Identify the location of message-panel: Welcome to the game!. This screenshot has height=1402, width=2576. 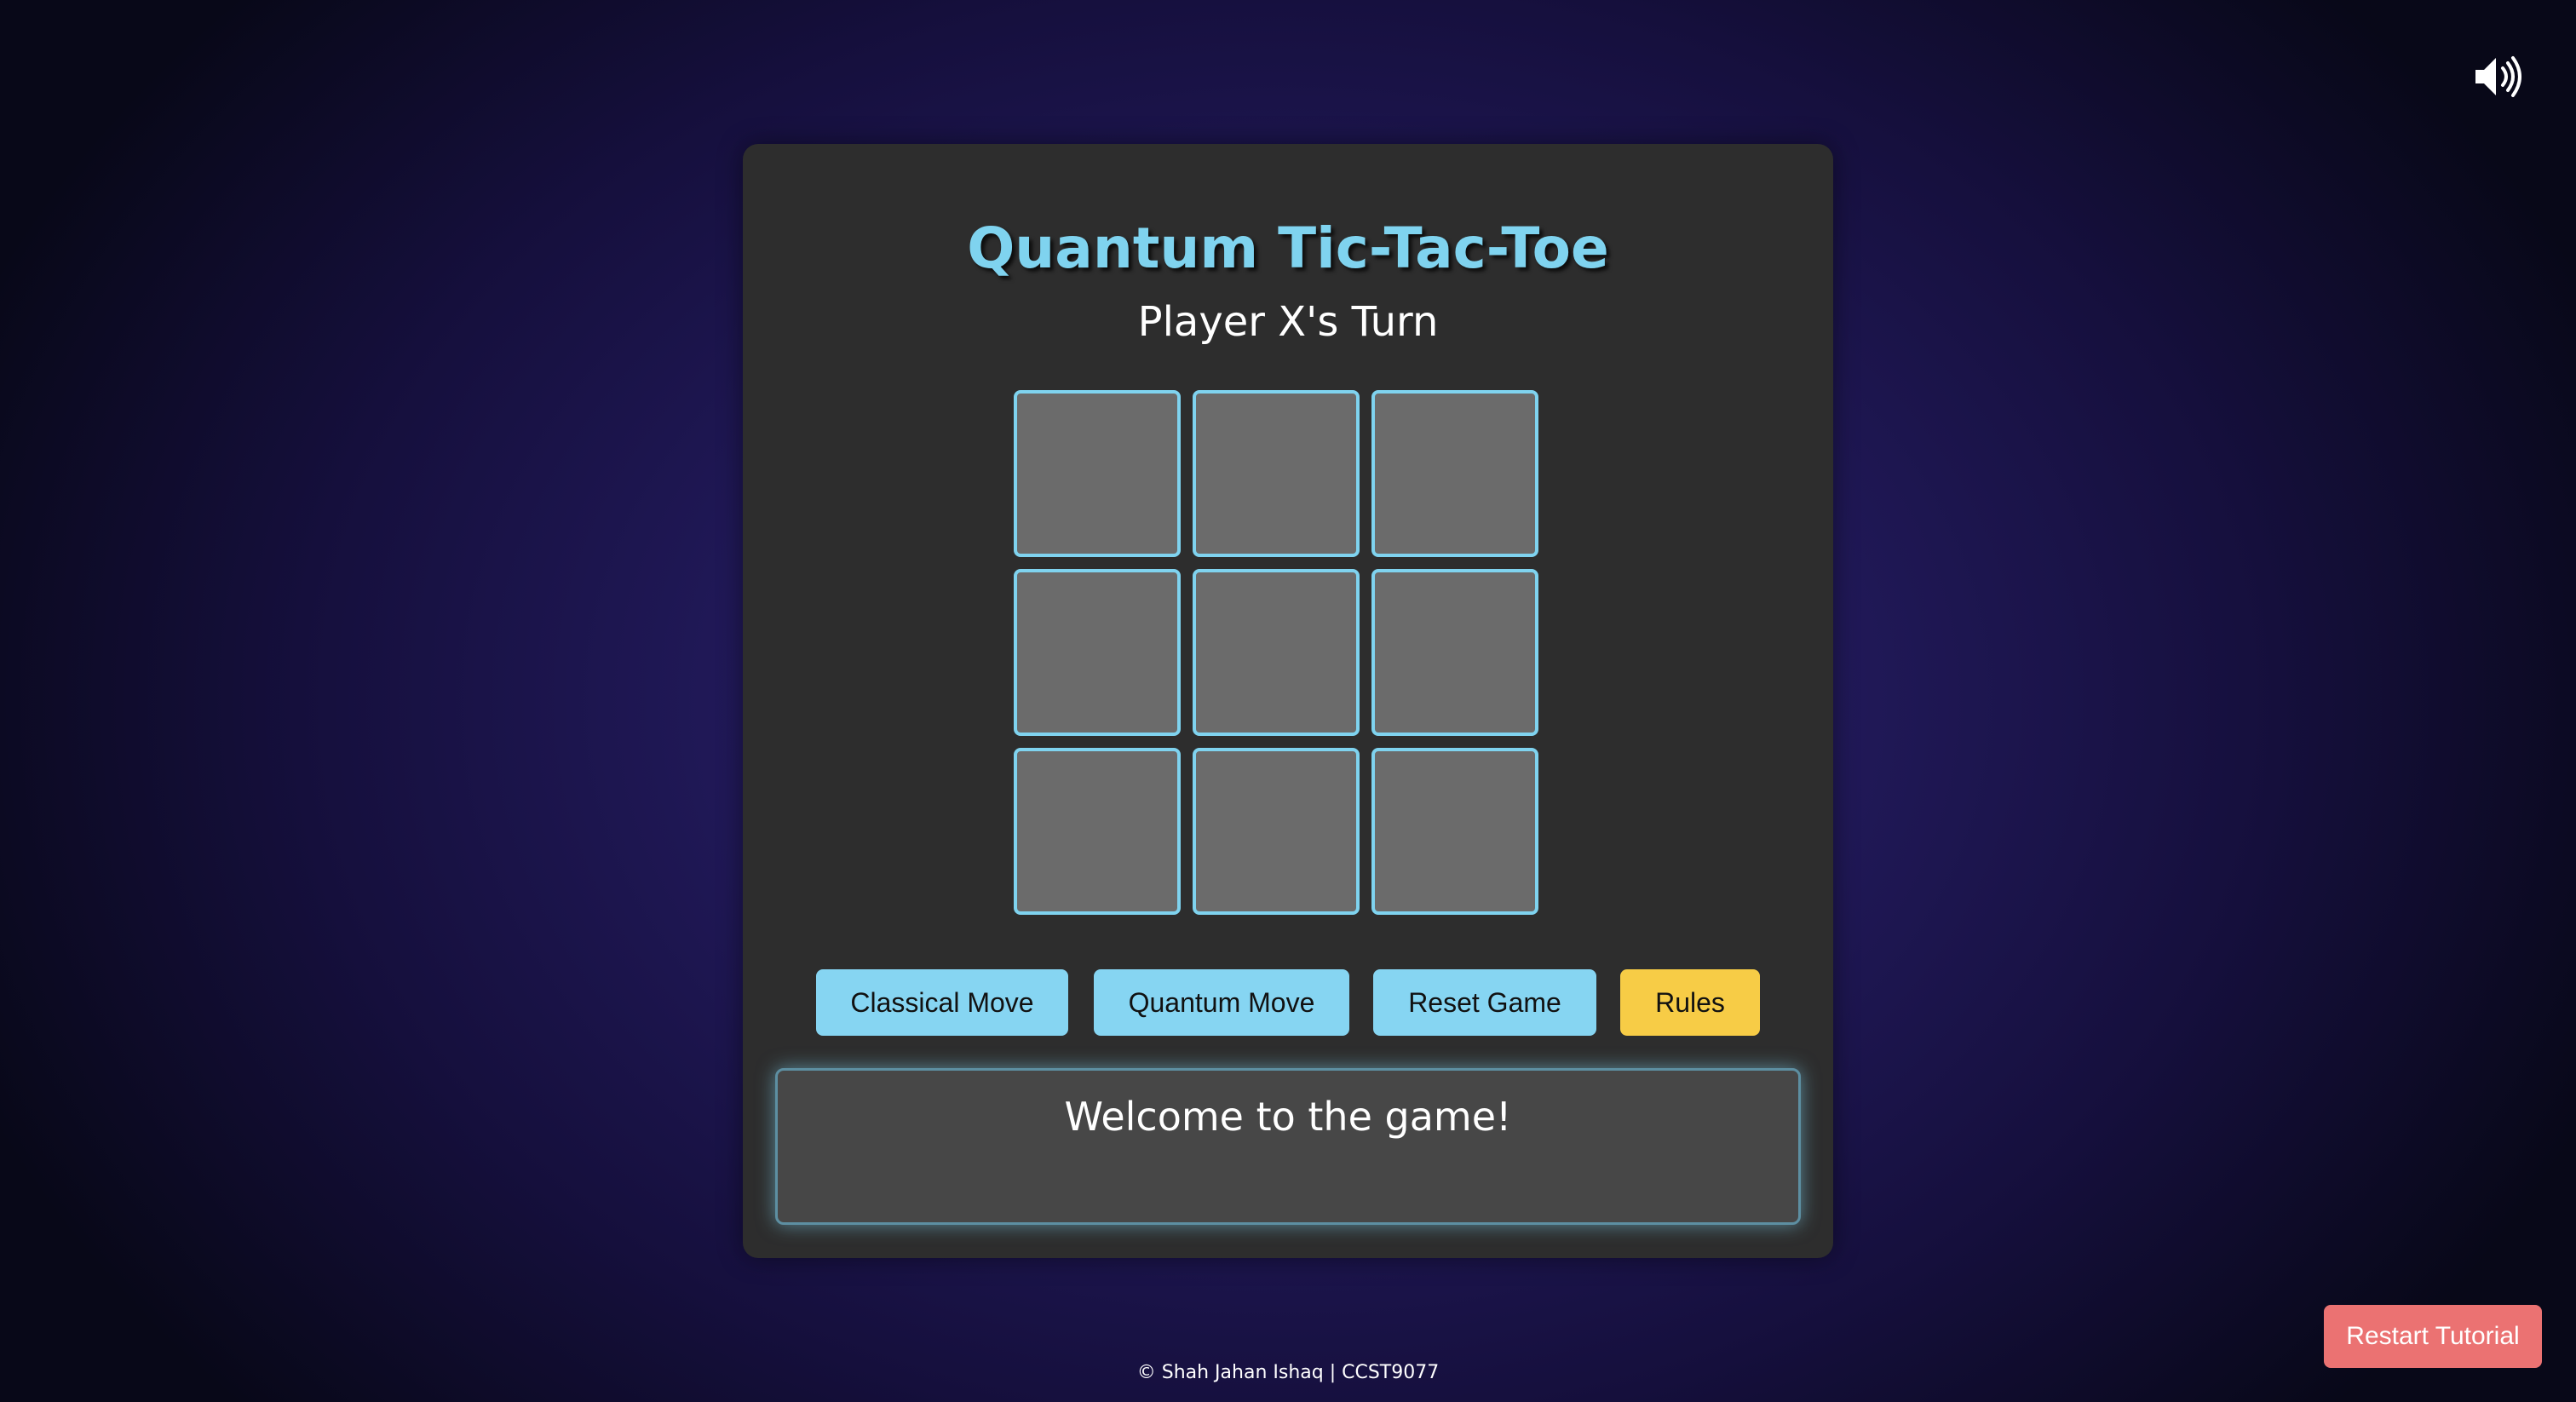
(1288, 1146).